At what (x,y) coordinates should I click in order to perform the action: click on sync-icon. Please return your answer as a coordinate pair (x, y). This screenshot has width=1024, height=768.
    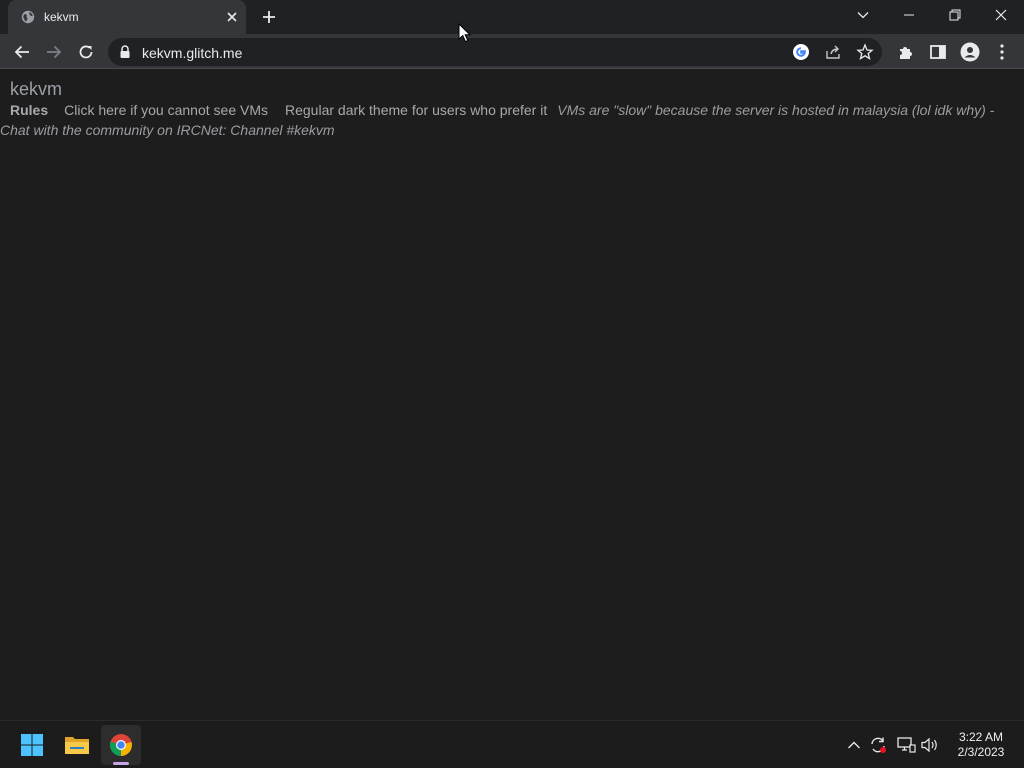
    Looking at the image, I should click on (878, 745).